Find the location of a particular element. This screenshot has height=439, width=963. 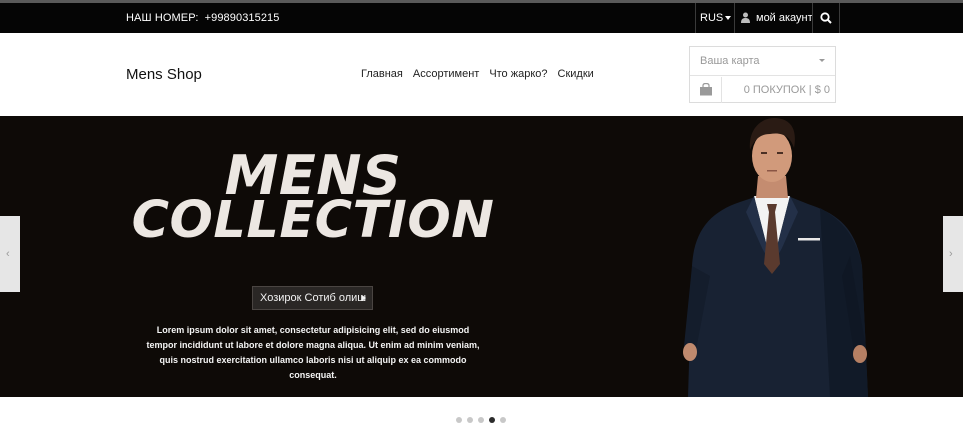

phone-number: +99890315215 is located at coordinates (242, 18).